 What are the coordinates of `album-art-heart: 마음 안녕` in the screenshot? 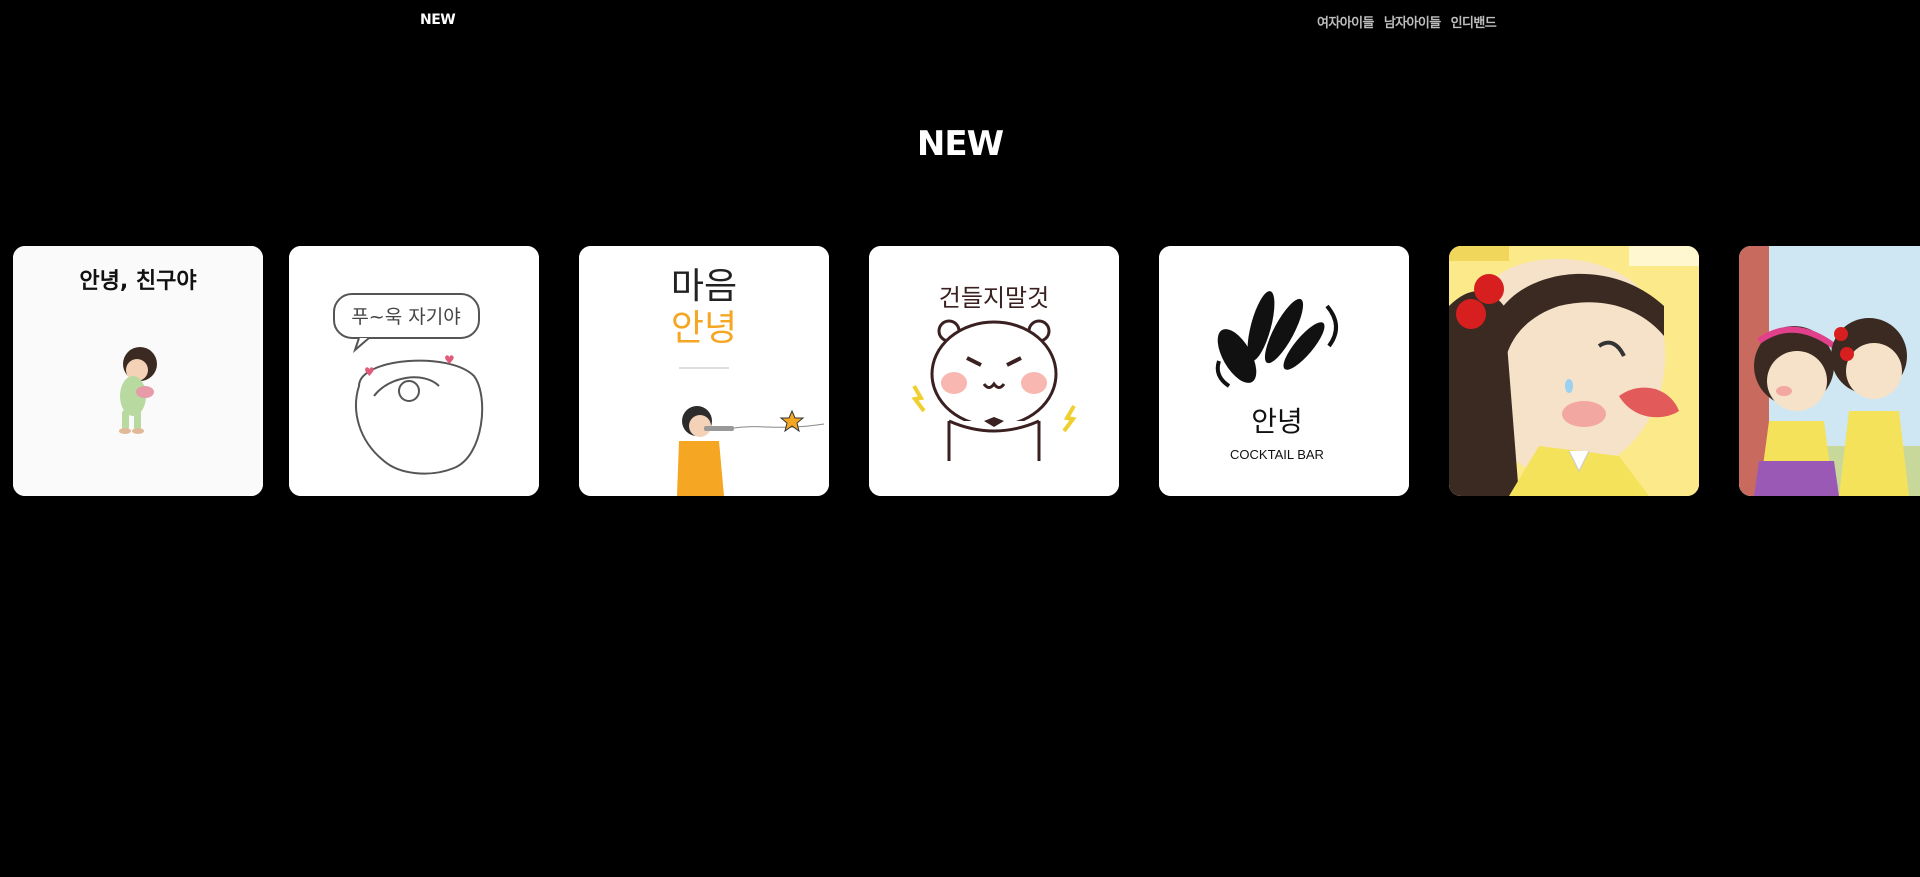 It's located at (704, 371).